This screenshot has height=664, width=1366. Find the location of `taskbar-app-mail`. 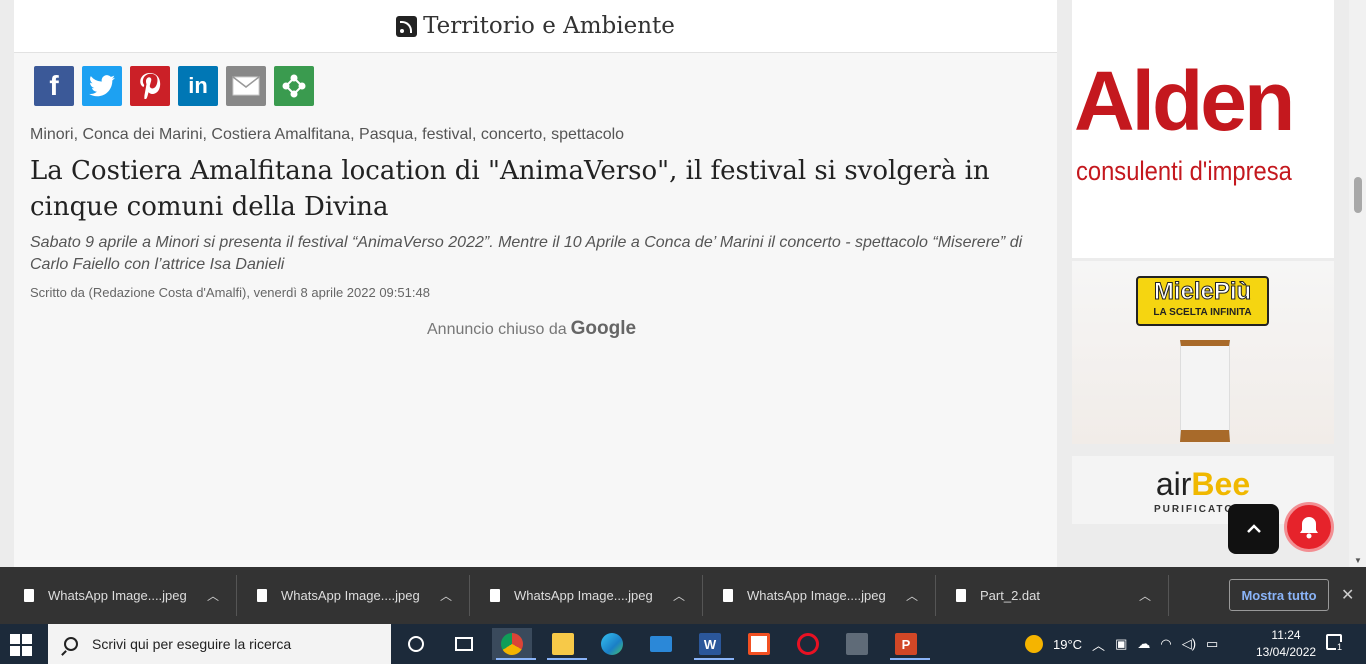

taskbar-app-mail is located at coordinates (661, 644).